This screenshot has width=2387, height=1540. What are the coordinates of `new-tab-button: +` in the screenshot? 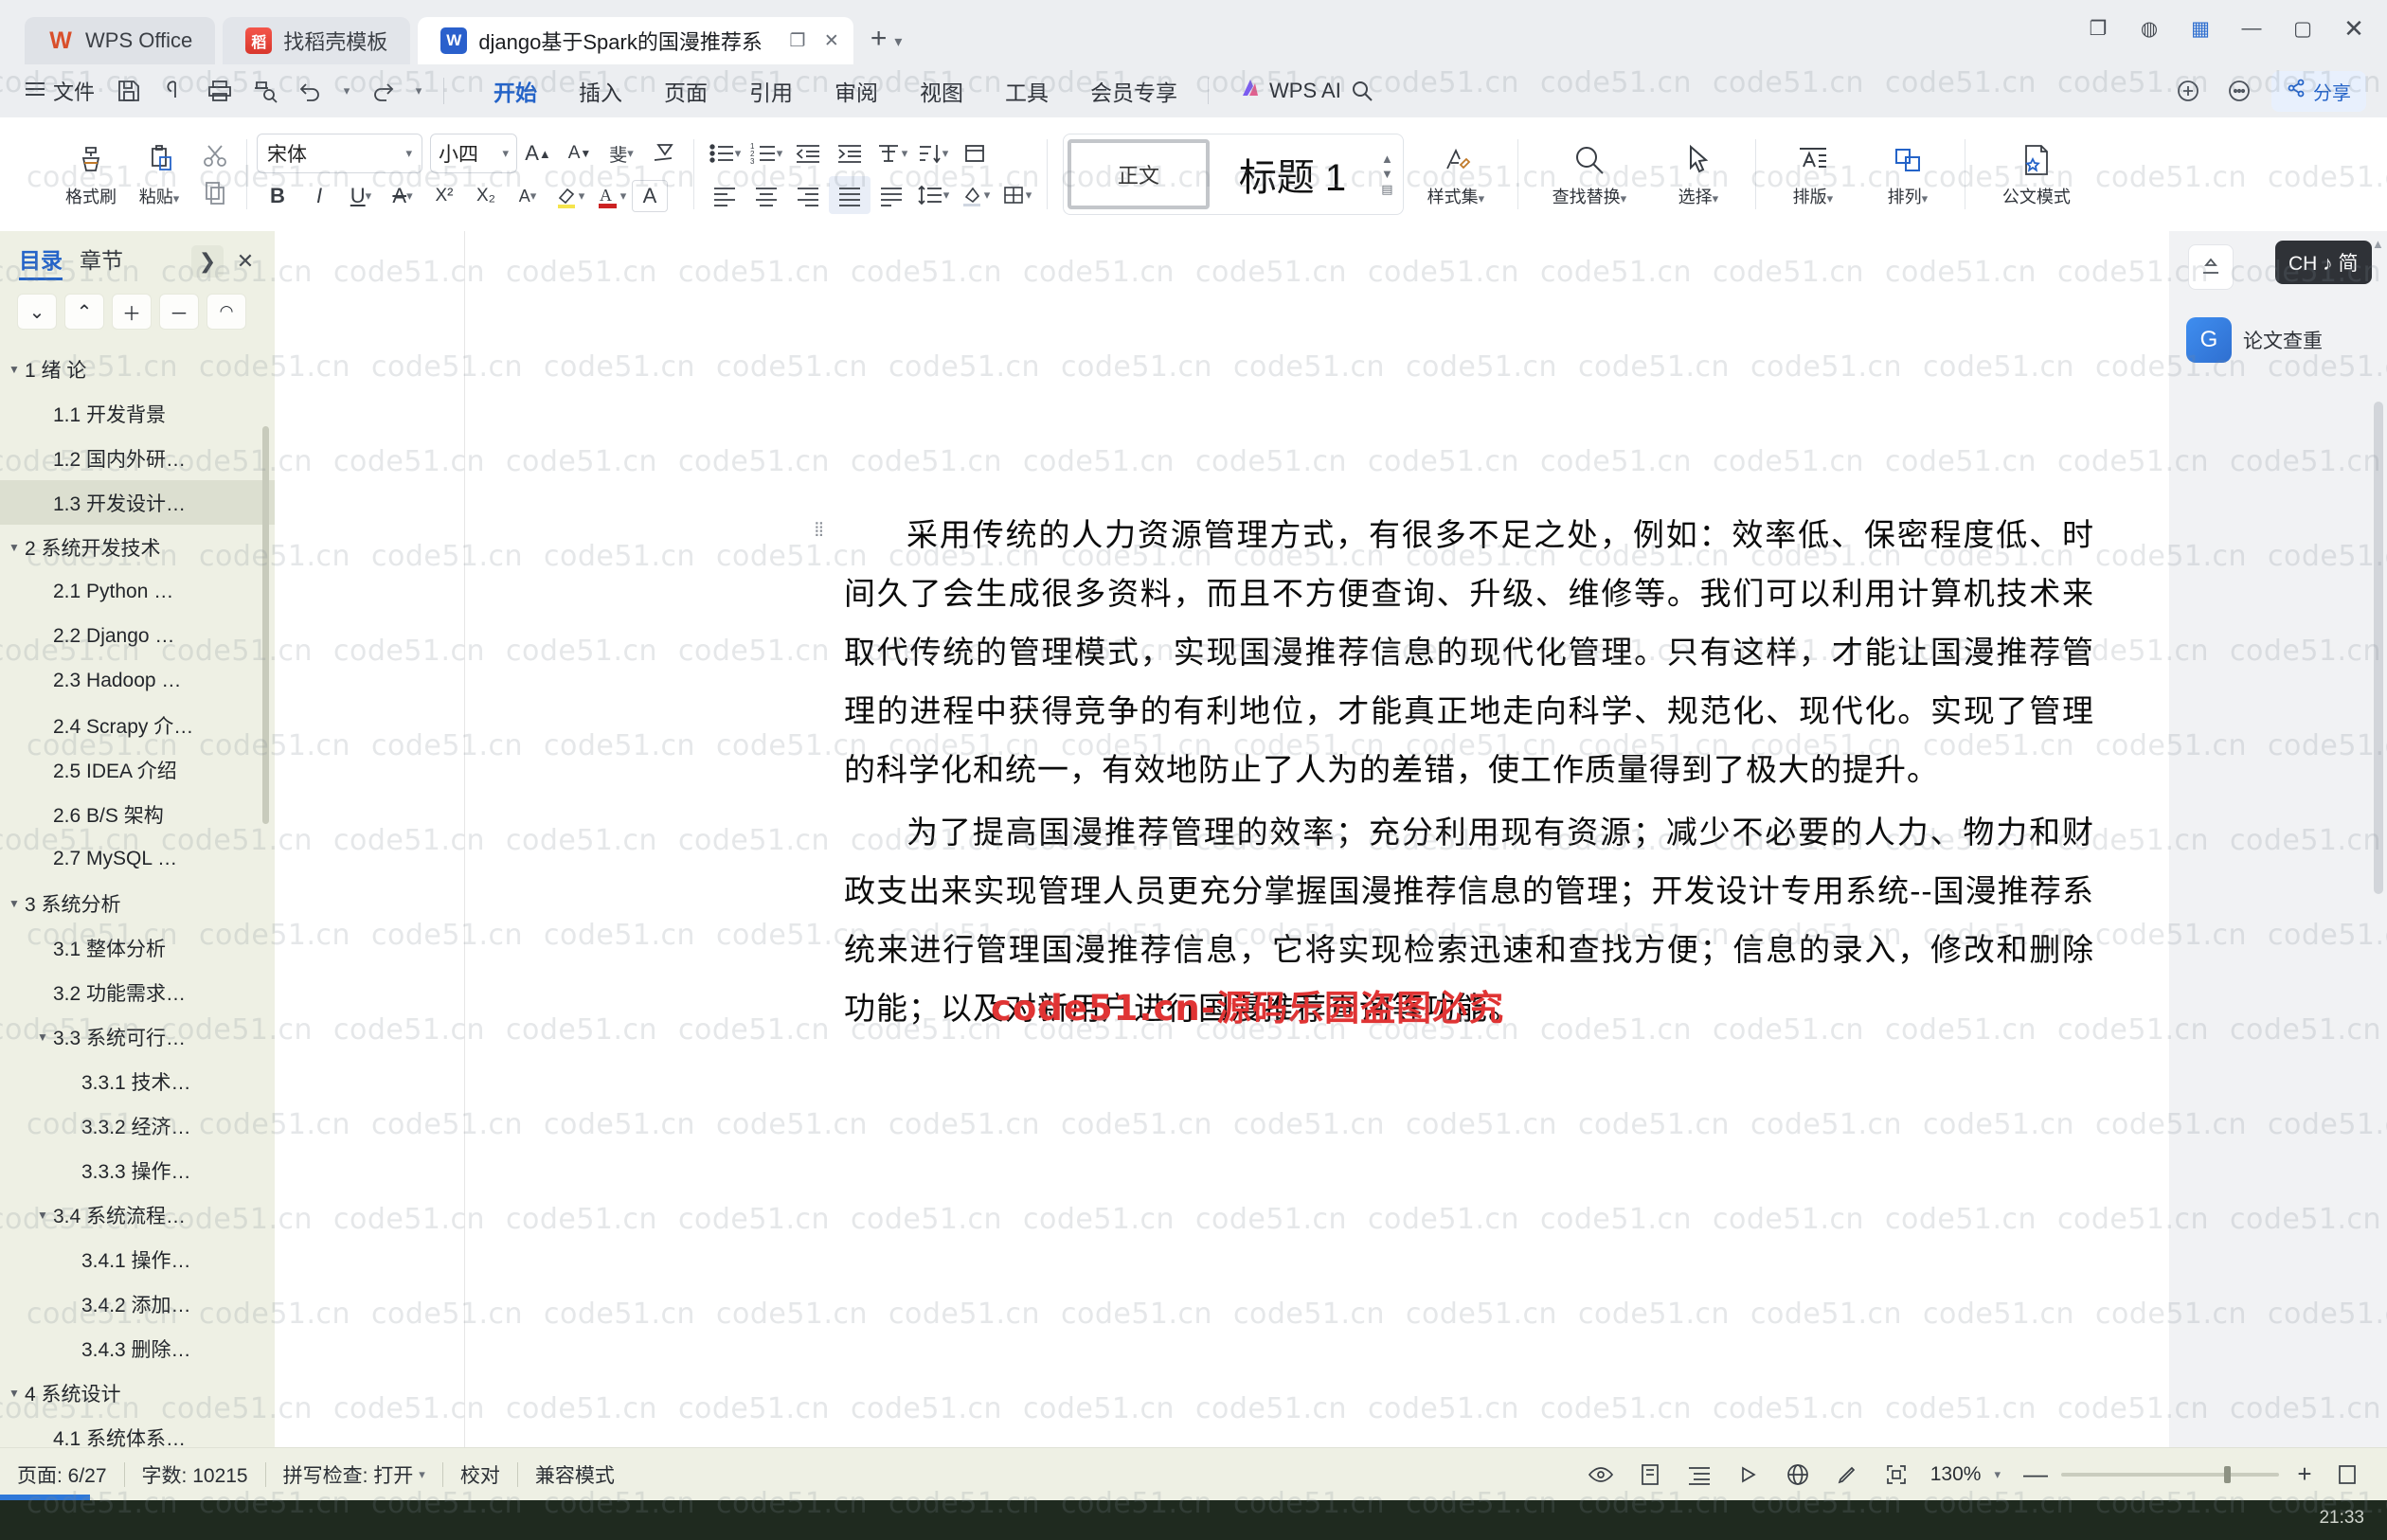 It's located at (879, 39).